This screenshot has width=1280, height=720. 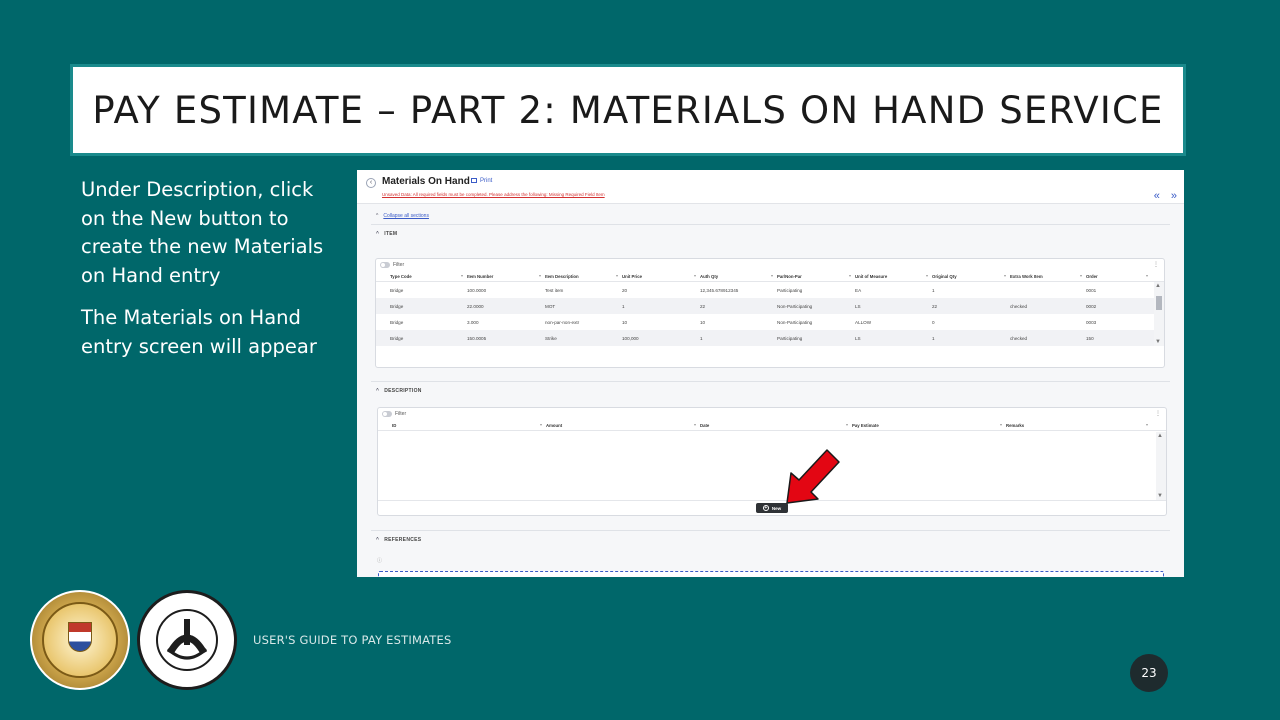 What do you see at coordinates (477, 338) in the screenshot?
I see `cell: 150.0005` at bounding box center [477, 338].